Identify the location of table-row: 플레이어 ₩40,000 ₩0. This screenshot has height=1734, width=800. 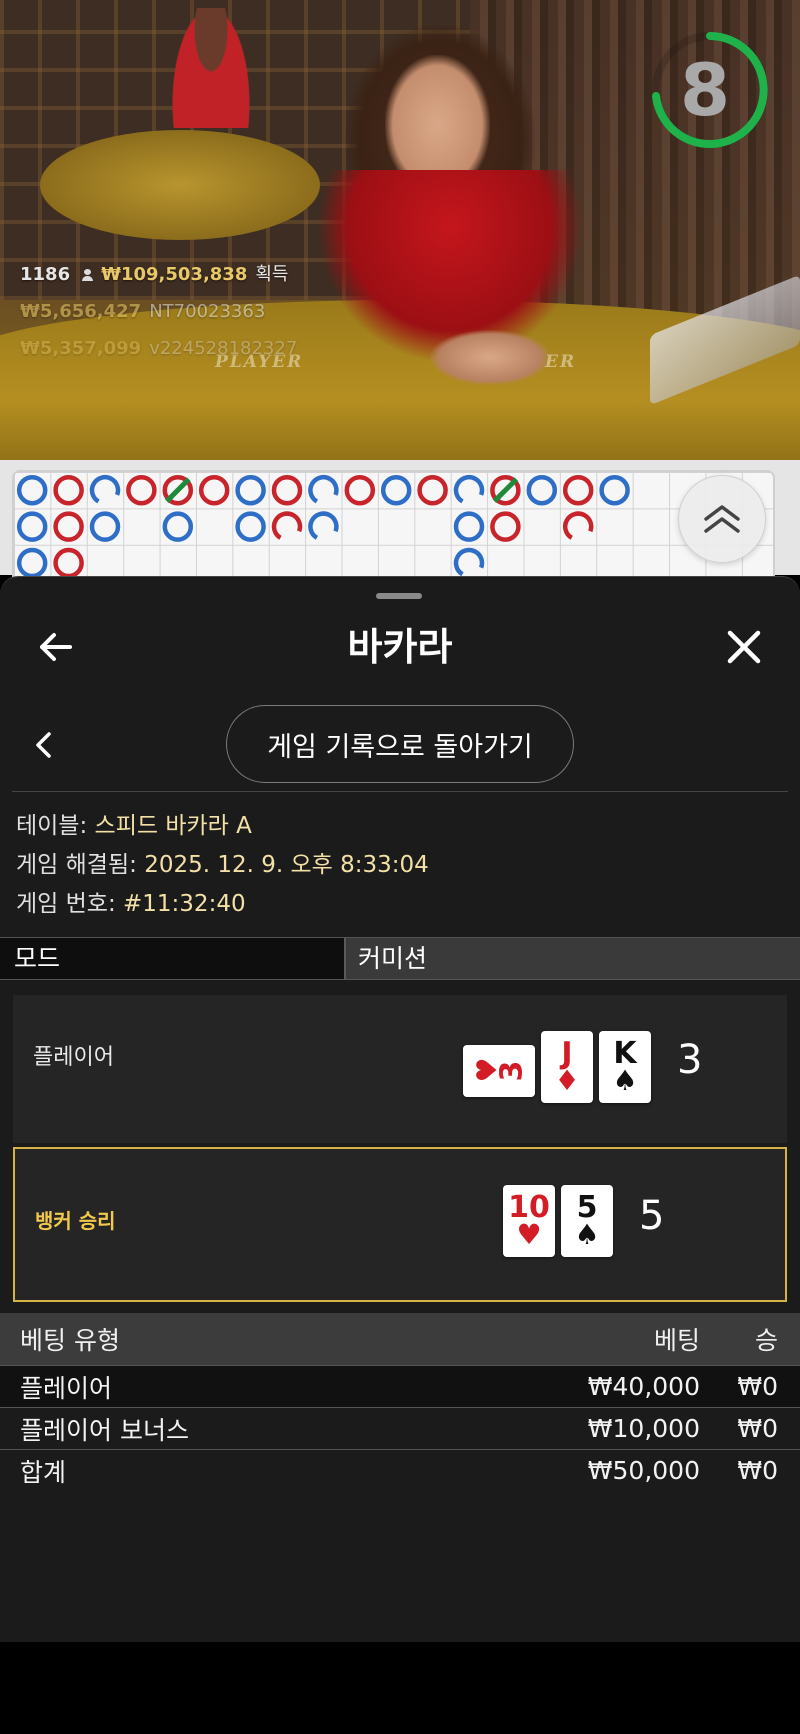
(400, 1386).